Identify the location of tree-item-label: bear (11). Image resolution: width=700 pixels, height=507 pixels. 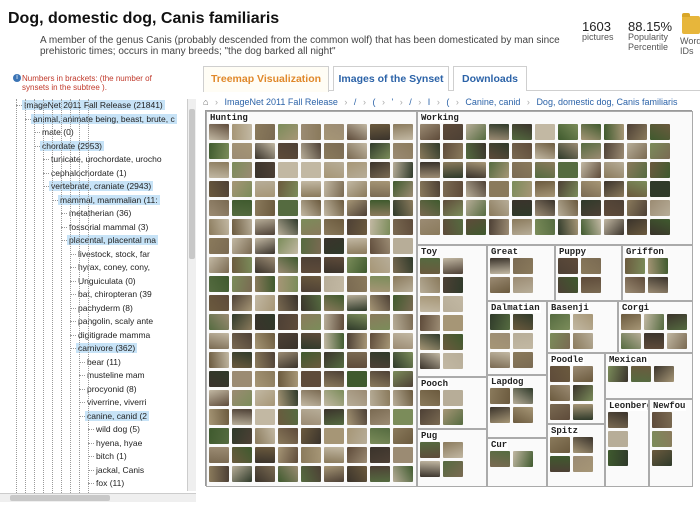
(104, 362).